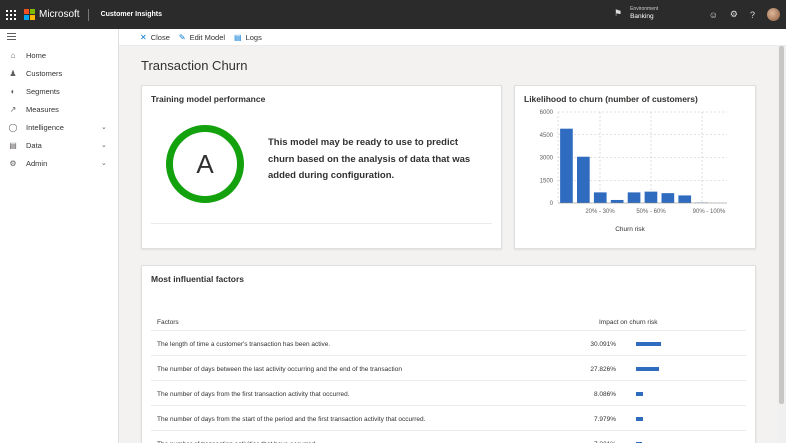 The image size is (786, 443). I want to click on y-tick-label: 1500, so click(547, 181).